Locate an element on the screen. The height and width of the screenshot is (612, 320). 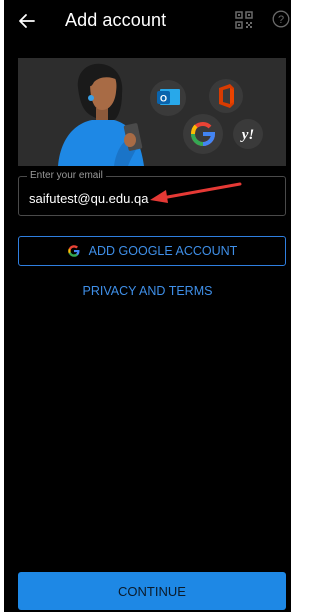
office-logo is located at coordinates (226, 96).